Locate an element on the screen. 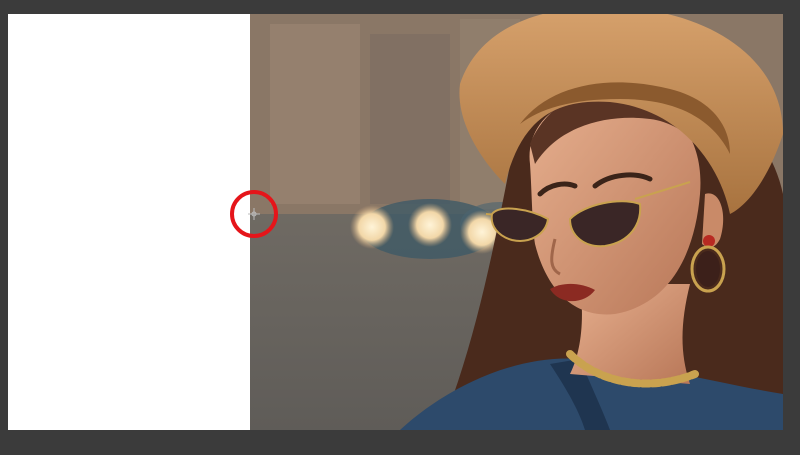  cursor-highlight-circle is located at coordinates (254, 214).